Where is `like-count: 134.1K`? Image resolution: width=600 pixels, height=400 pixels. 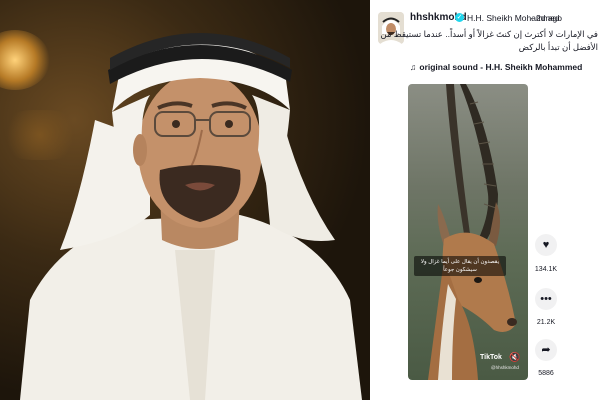 like-count: 134.1K is located at coordinates (546, 269).